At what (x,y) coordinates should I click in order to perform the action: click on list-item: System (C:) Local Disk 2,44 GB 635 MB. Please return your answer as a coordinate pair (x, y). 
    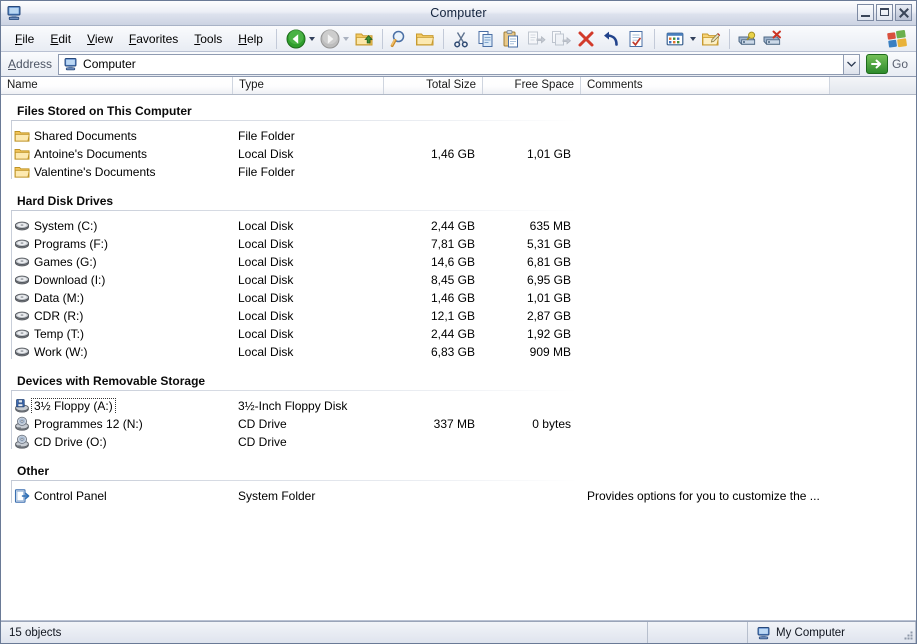
    Looking at the image, I should click on (458, 226).